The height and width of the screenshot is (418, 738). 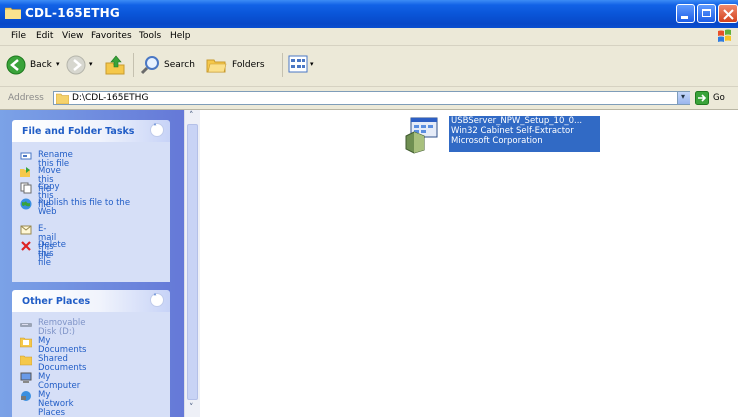 What do you see at coordinates (725, 36) in the screenshot?
I see `windows-logo-icon` at bounding box center [725, 36].